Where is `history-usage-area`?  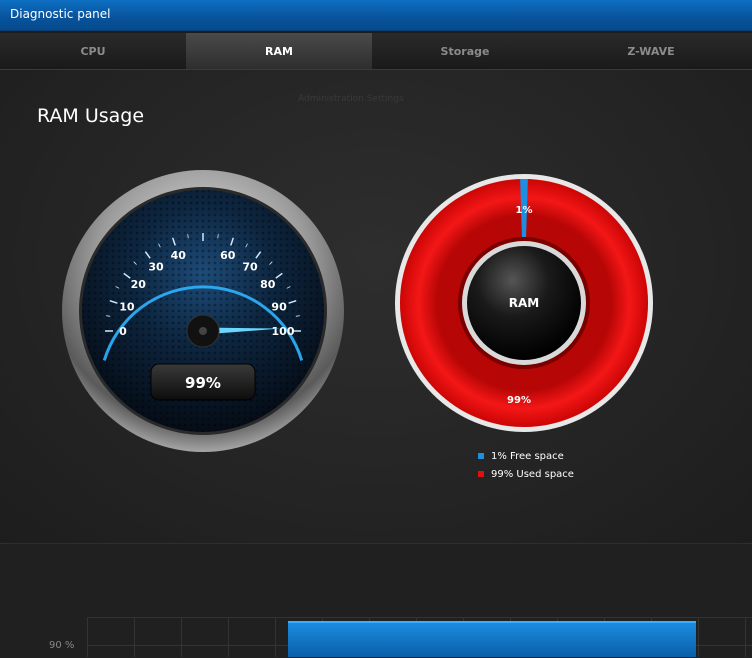 history-usage-area is located at coordinates (492, 639).